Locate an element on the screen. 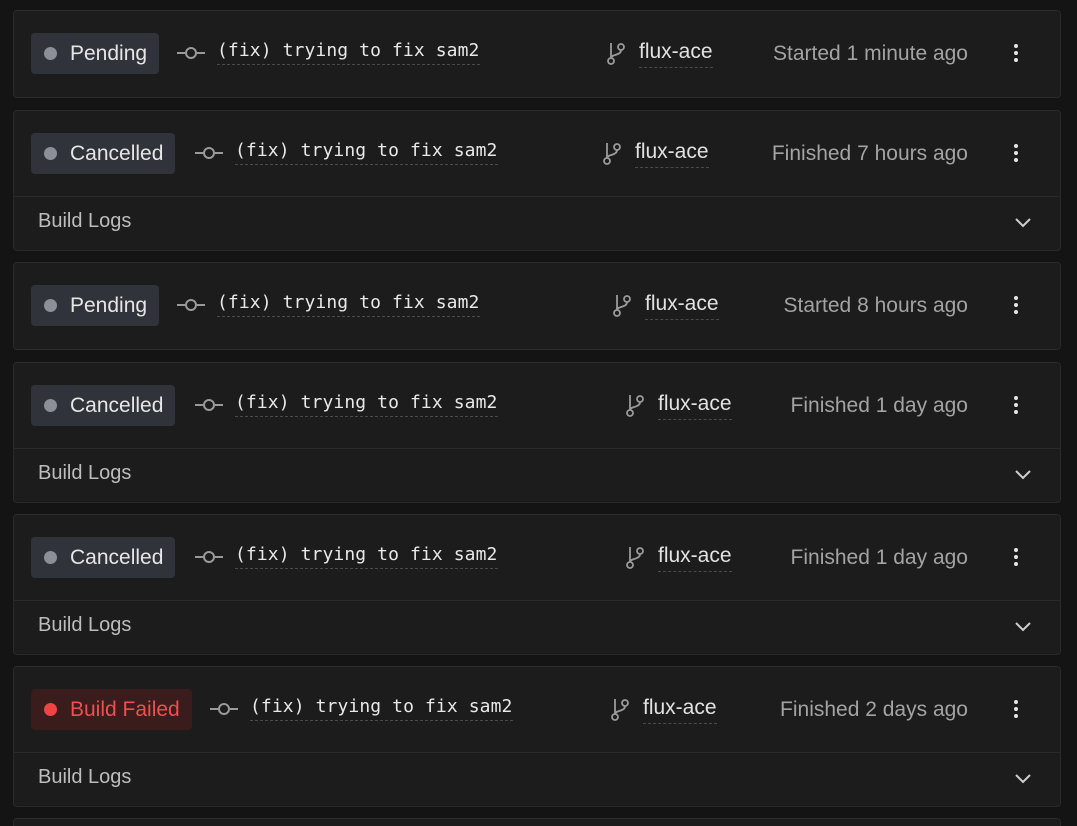 The width and height of the screenshot is (1077, 826). timestamp: Started 8 hours ago is located at coordinates (875, 305).